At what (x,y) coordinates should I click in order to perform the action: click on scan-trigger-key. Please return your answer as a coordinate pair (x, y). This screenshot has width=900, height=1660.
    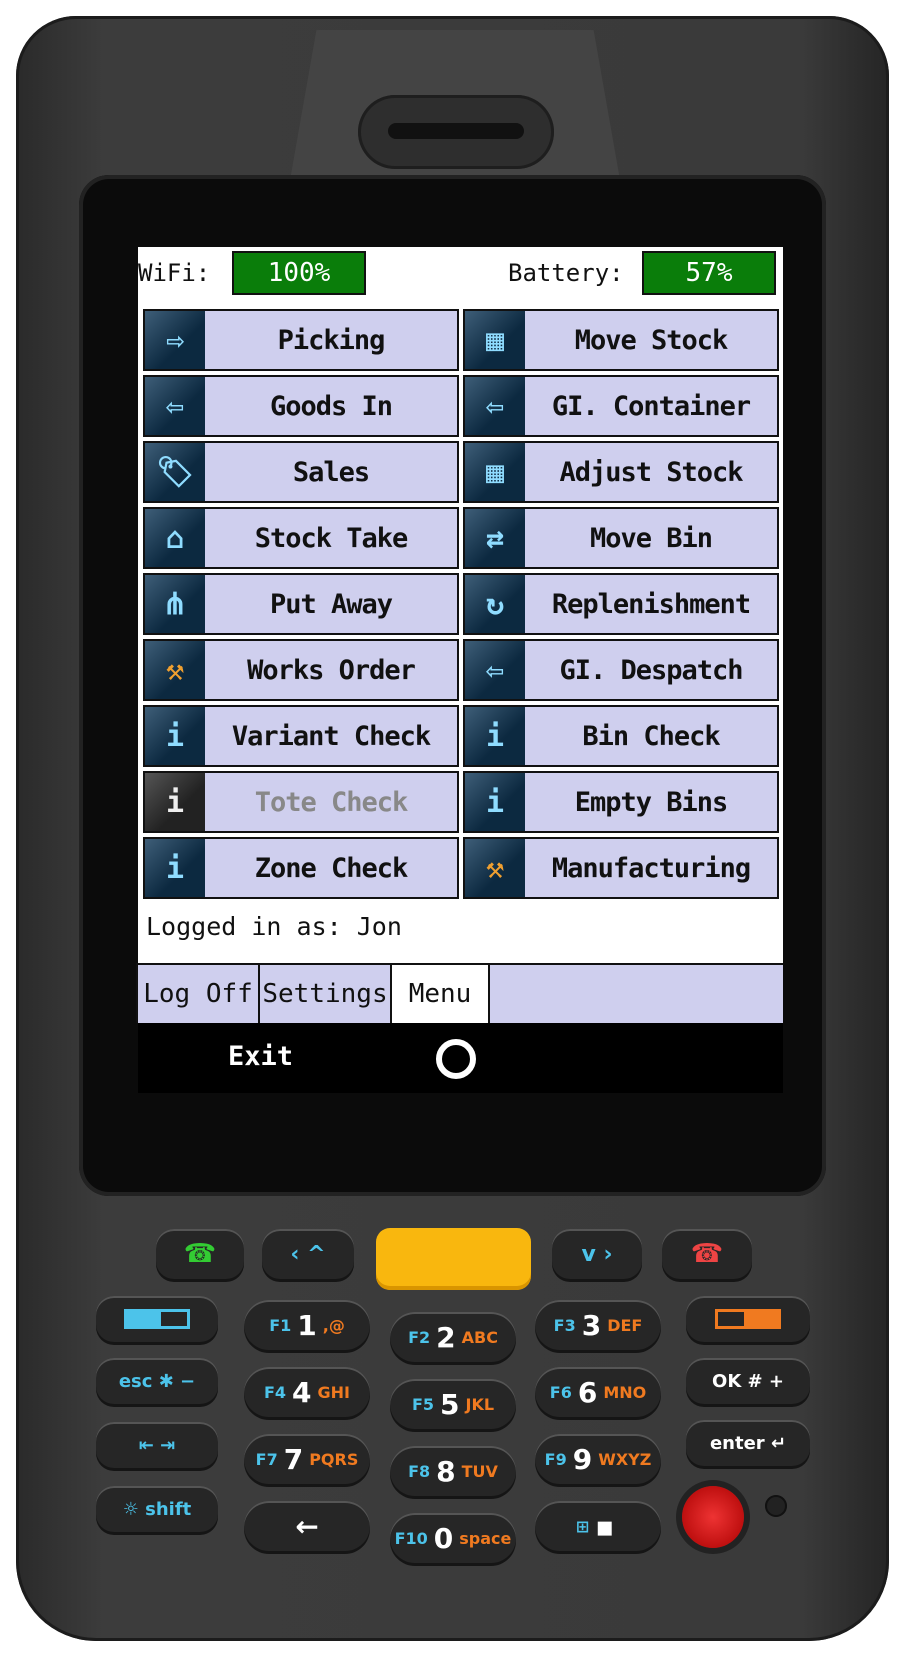
    Looking at the image, I should click on (453, 1259).